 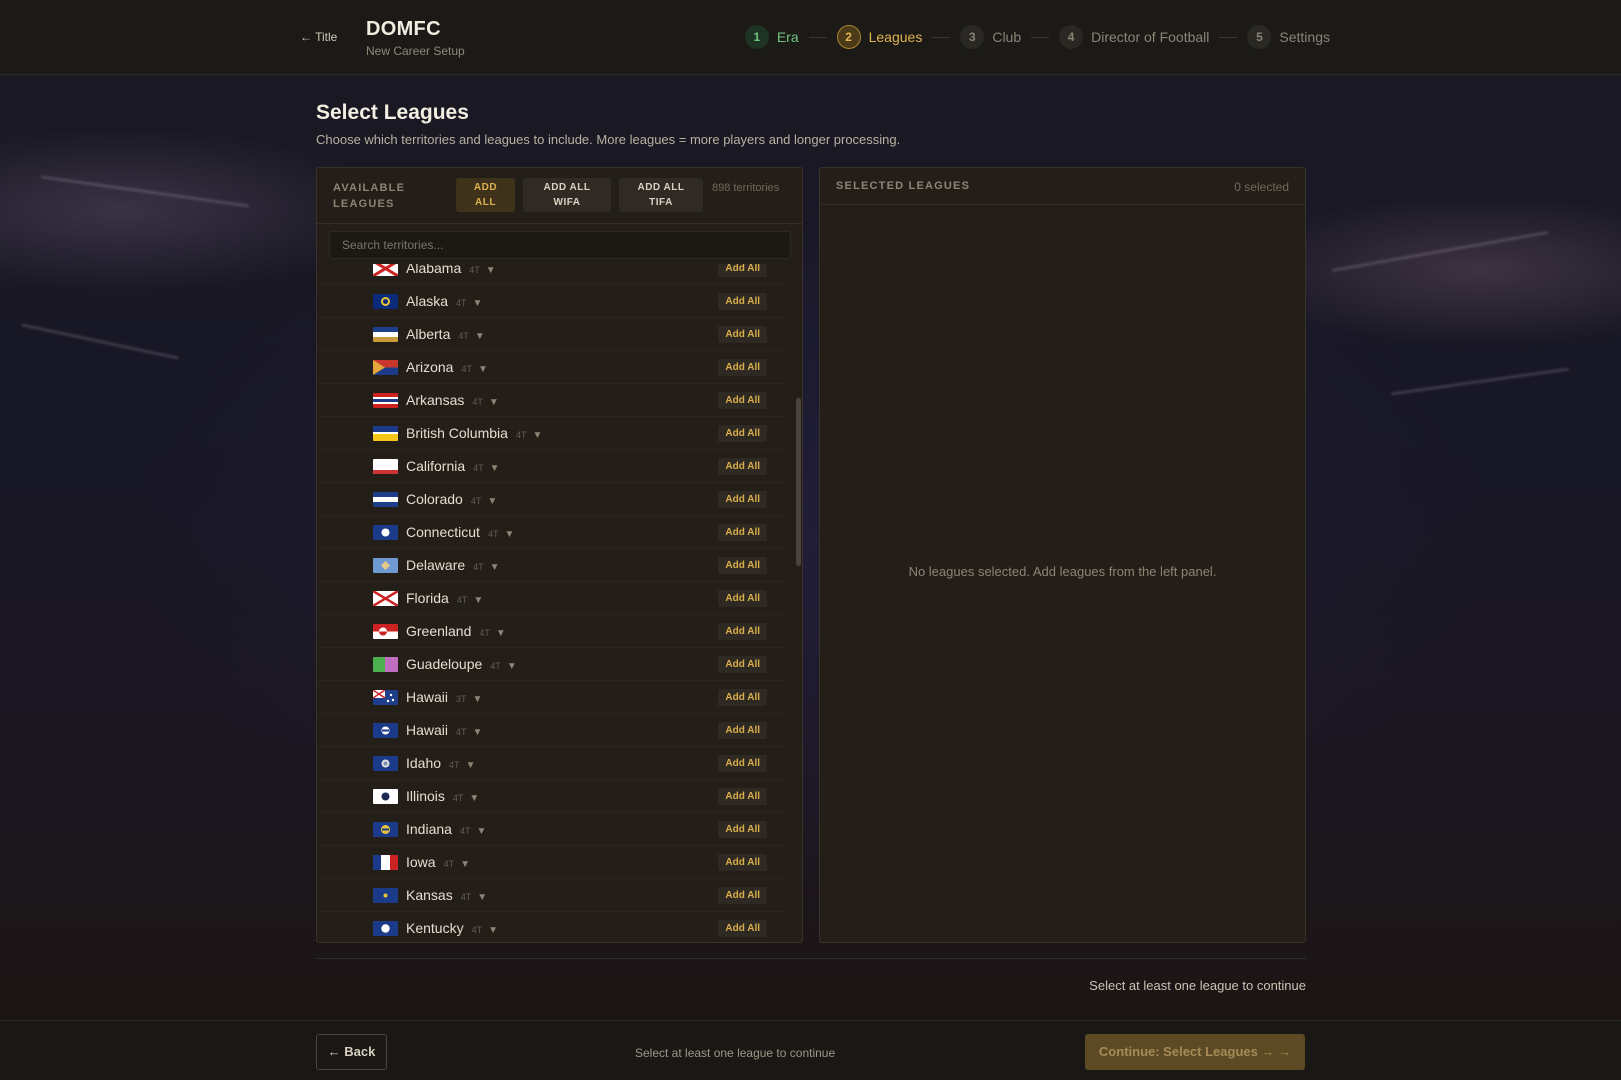 What do you see at coordinates (567, 195) in the screenshot?
I see `add-all-wifa-button: ADD ALL WIFA` at bounding box center [567, 195].